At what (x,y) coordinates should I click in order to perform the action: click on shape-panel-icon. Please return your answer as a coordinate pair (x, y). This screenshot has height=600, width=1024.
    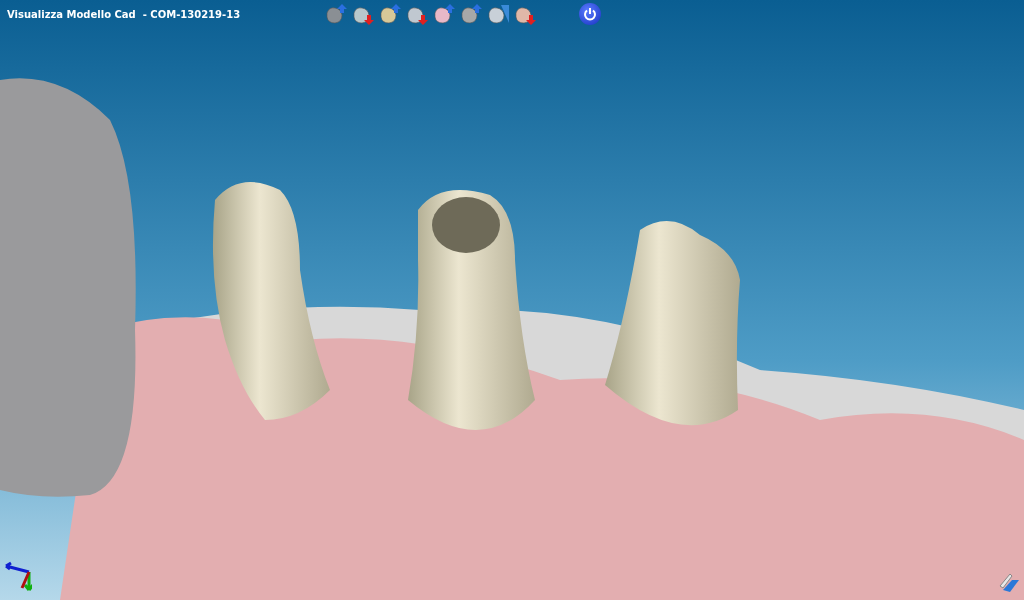
    Looking at the image, I should click on (498, 14).